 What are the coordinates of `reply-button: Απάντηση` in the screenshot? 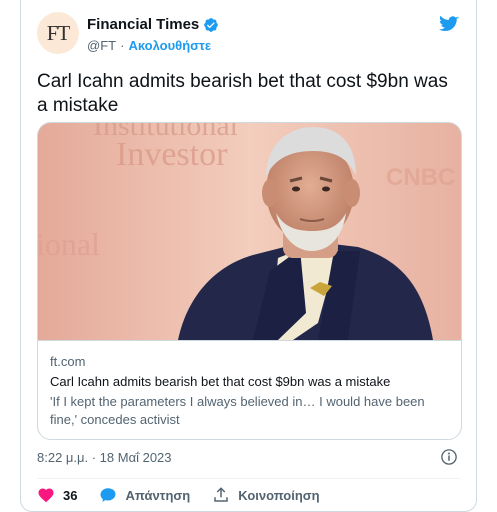 It's located at (144, 495).